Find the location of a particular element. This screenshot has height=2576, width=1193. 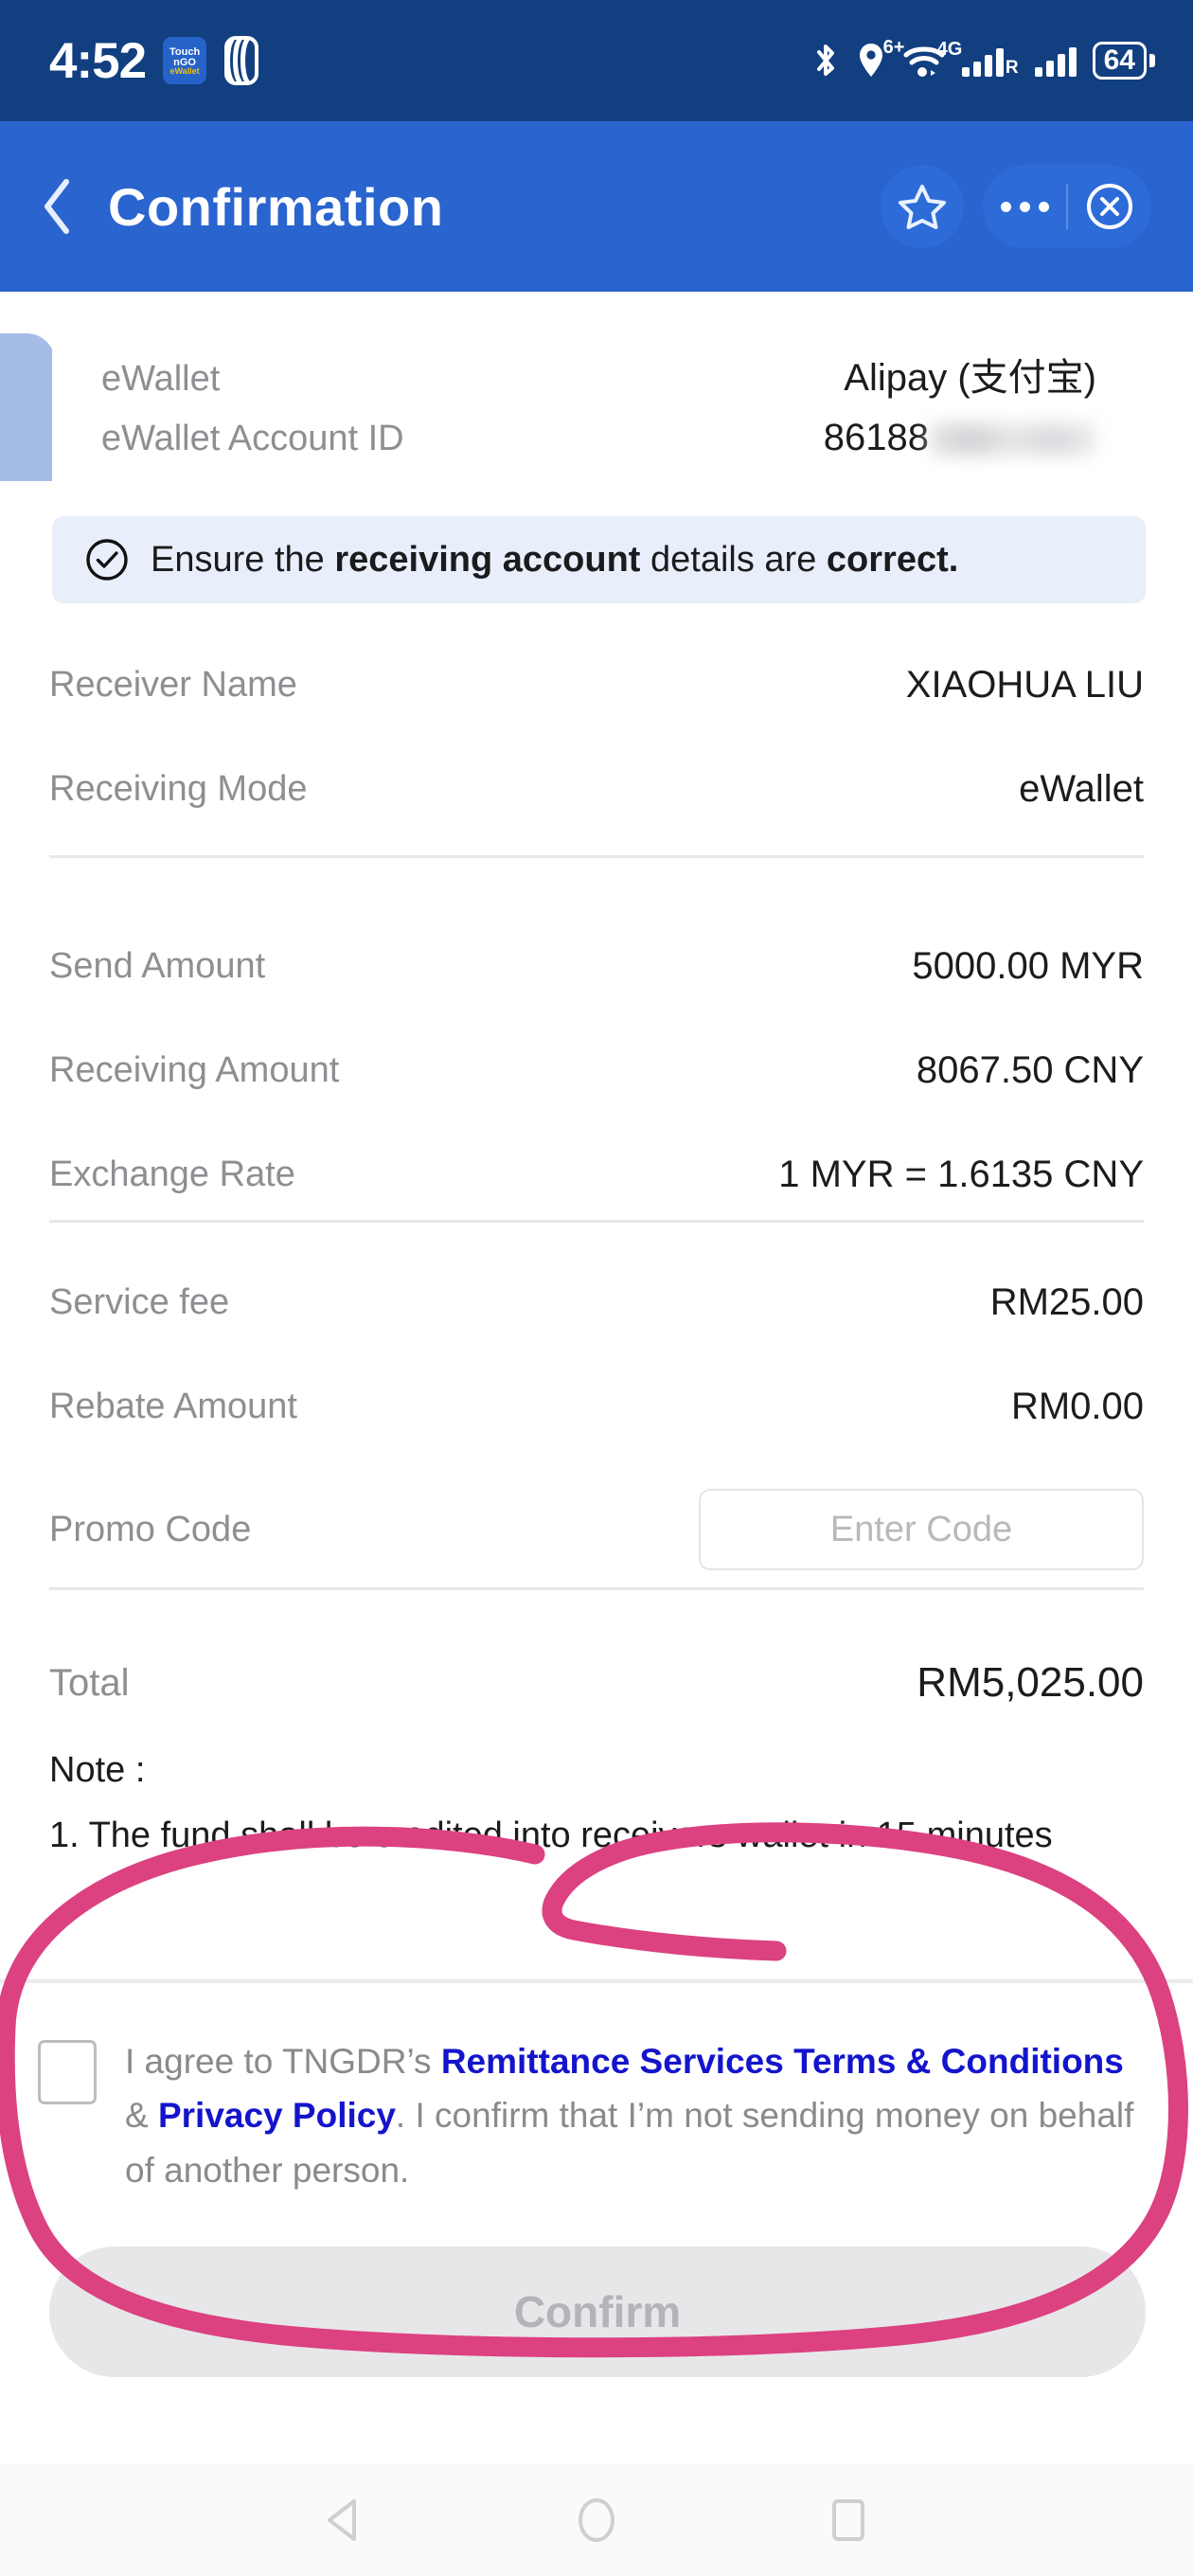

battery-percent-label: 64 is located at coordinates (1119, 61).